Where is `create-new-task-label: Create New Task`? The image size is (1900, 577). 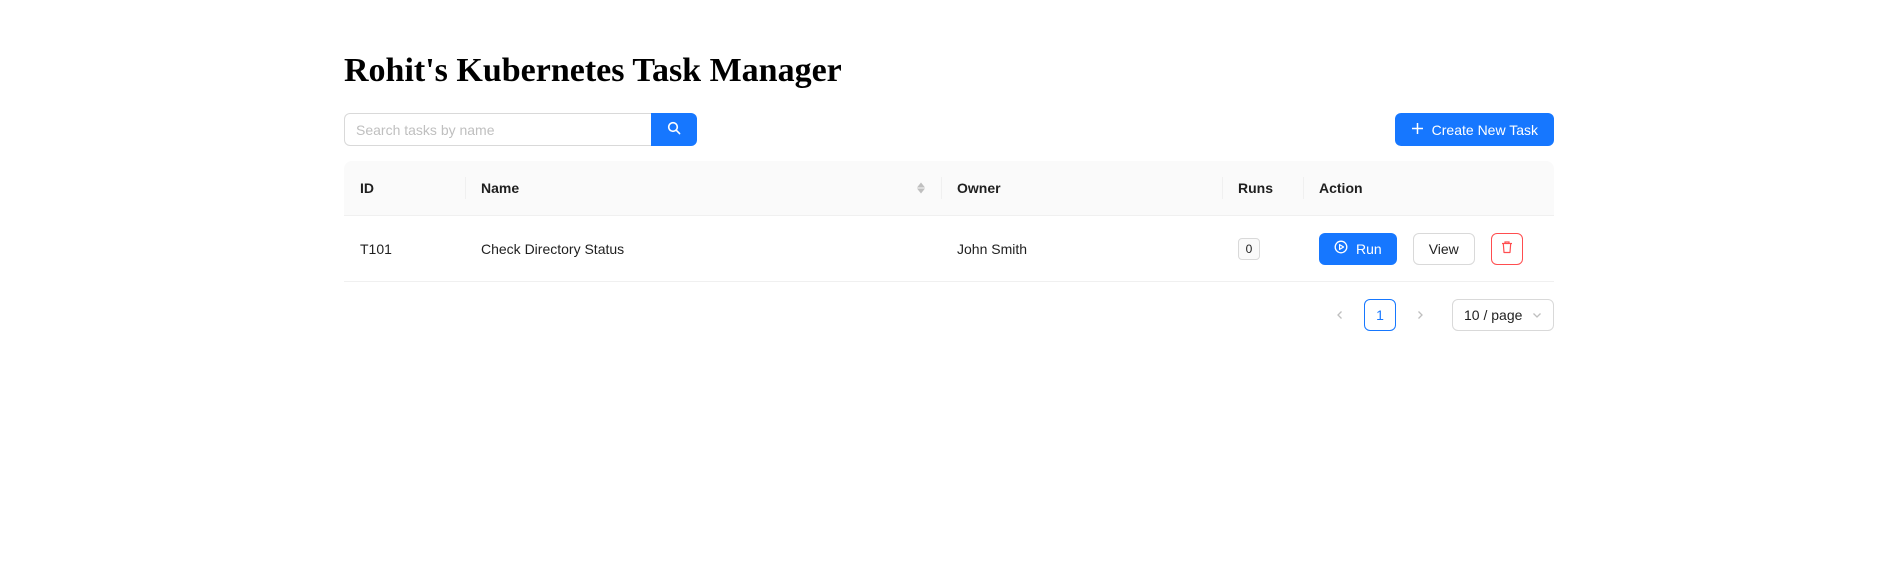 create-new-task-label: Create New Task is located at coordinates (1484, 129).